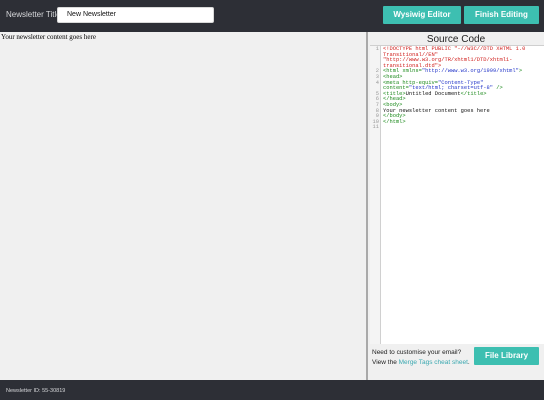  I want to click on newsletter-title-input: New Newsletter, so click(135, 15).